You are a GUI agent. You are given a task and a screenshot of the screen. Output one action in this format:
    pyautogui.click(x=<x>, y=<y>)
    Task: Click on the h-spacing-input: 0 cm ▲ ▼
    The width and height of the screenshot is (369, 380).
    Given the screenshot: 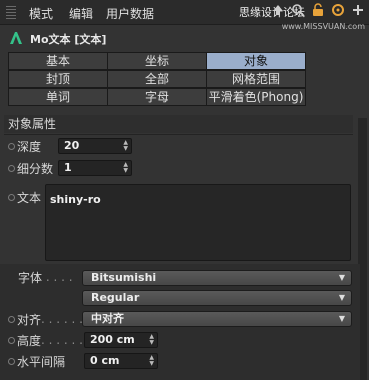 What is the action you would take?
    pyautogui.click(x=121, y=361)
    